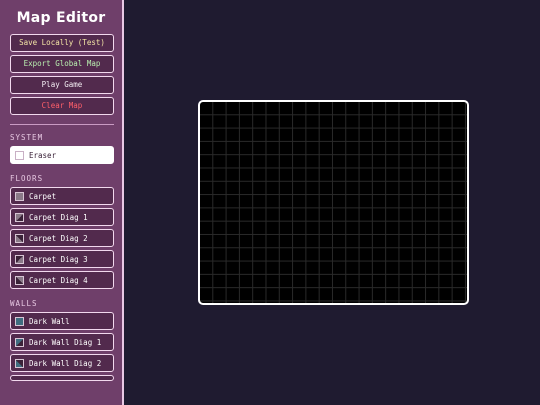 This screenshot has height=405, width=540. I want to click on system-section-label: SYSTEM, so click(27, 137).